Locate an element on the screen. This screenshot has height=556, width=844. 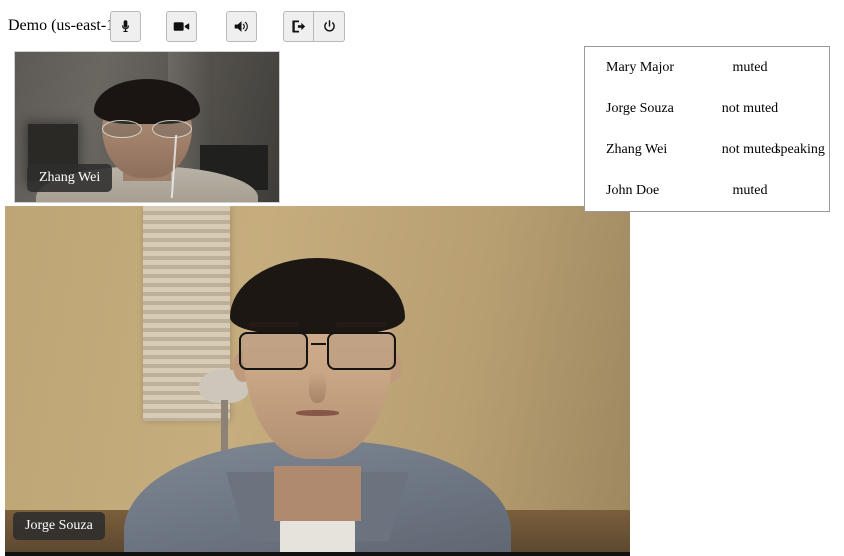
speaker-button is located at coordinates (241, 26).